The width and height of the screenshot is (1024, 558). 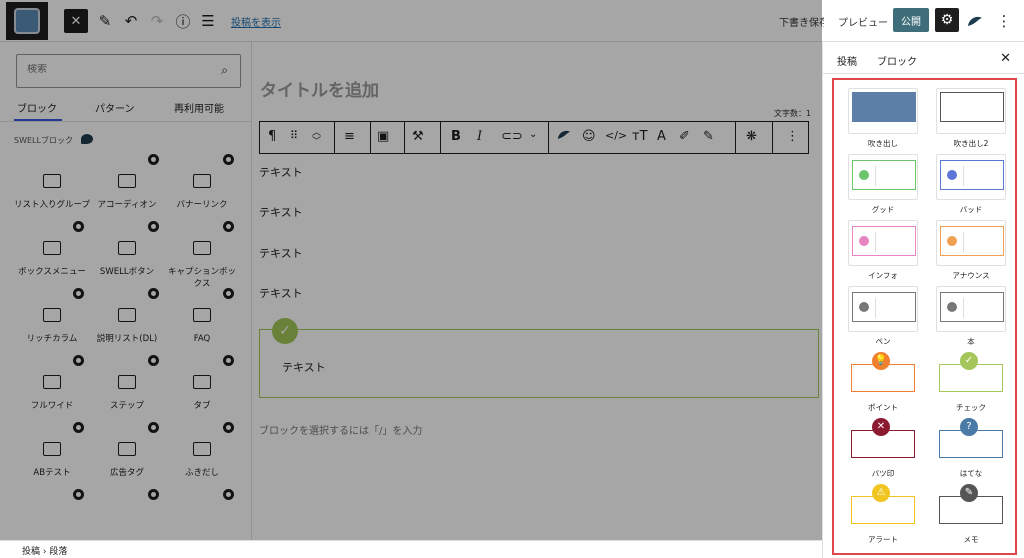 What do you see at coordinates (792, 136) in the screenshot?
I see `block-options-icon: ⋮` at bounding box center [792, 136].